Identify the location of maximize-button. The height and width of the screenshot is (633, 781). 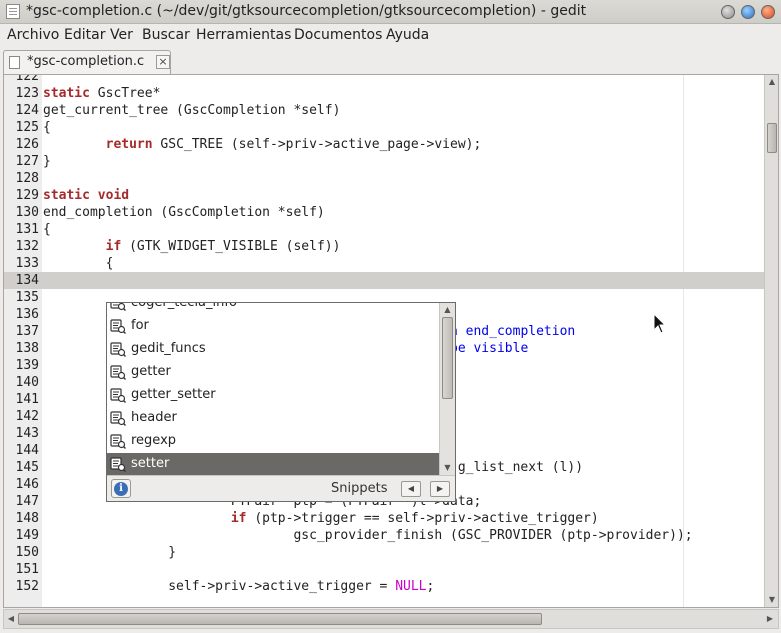
(748, 12).